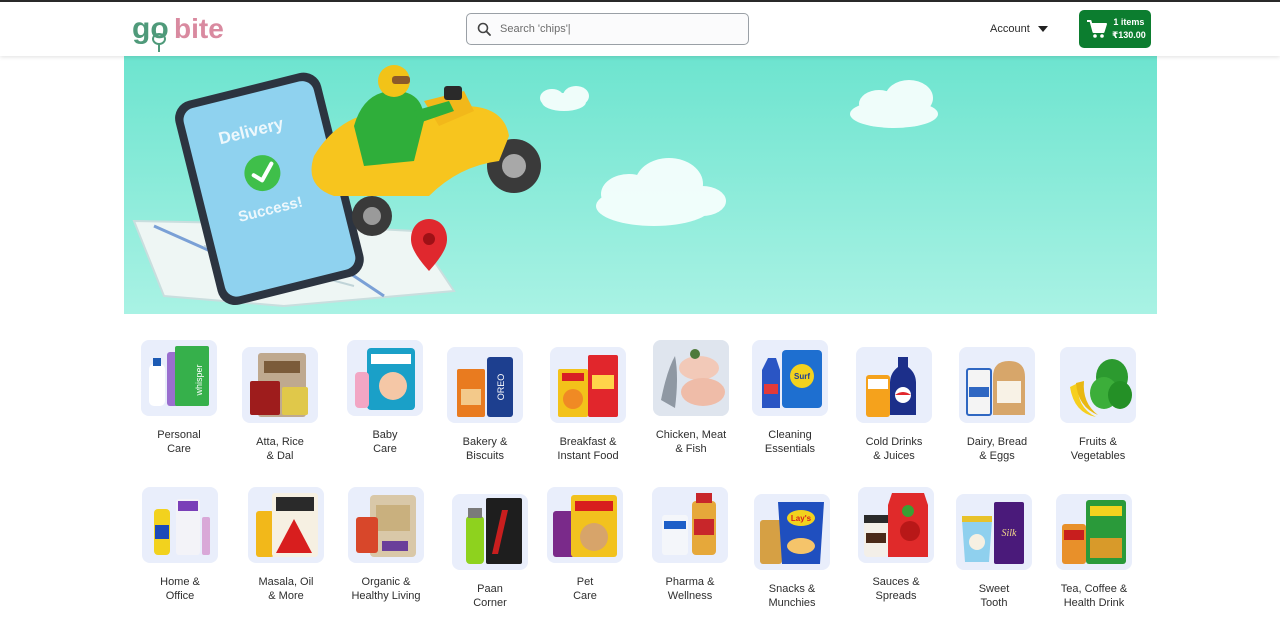 The height and width of the screenshot is (633, 1280). What do you see at coordinates (894, 442) in the screenshot?
I see `category-label-line1: Cold Drinks` at bounding box center [894, 442].